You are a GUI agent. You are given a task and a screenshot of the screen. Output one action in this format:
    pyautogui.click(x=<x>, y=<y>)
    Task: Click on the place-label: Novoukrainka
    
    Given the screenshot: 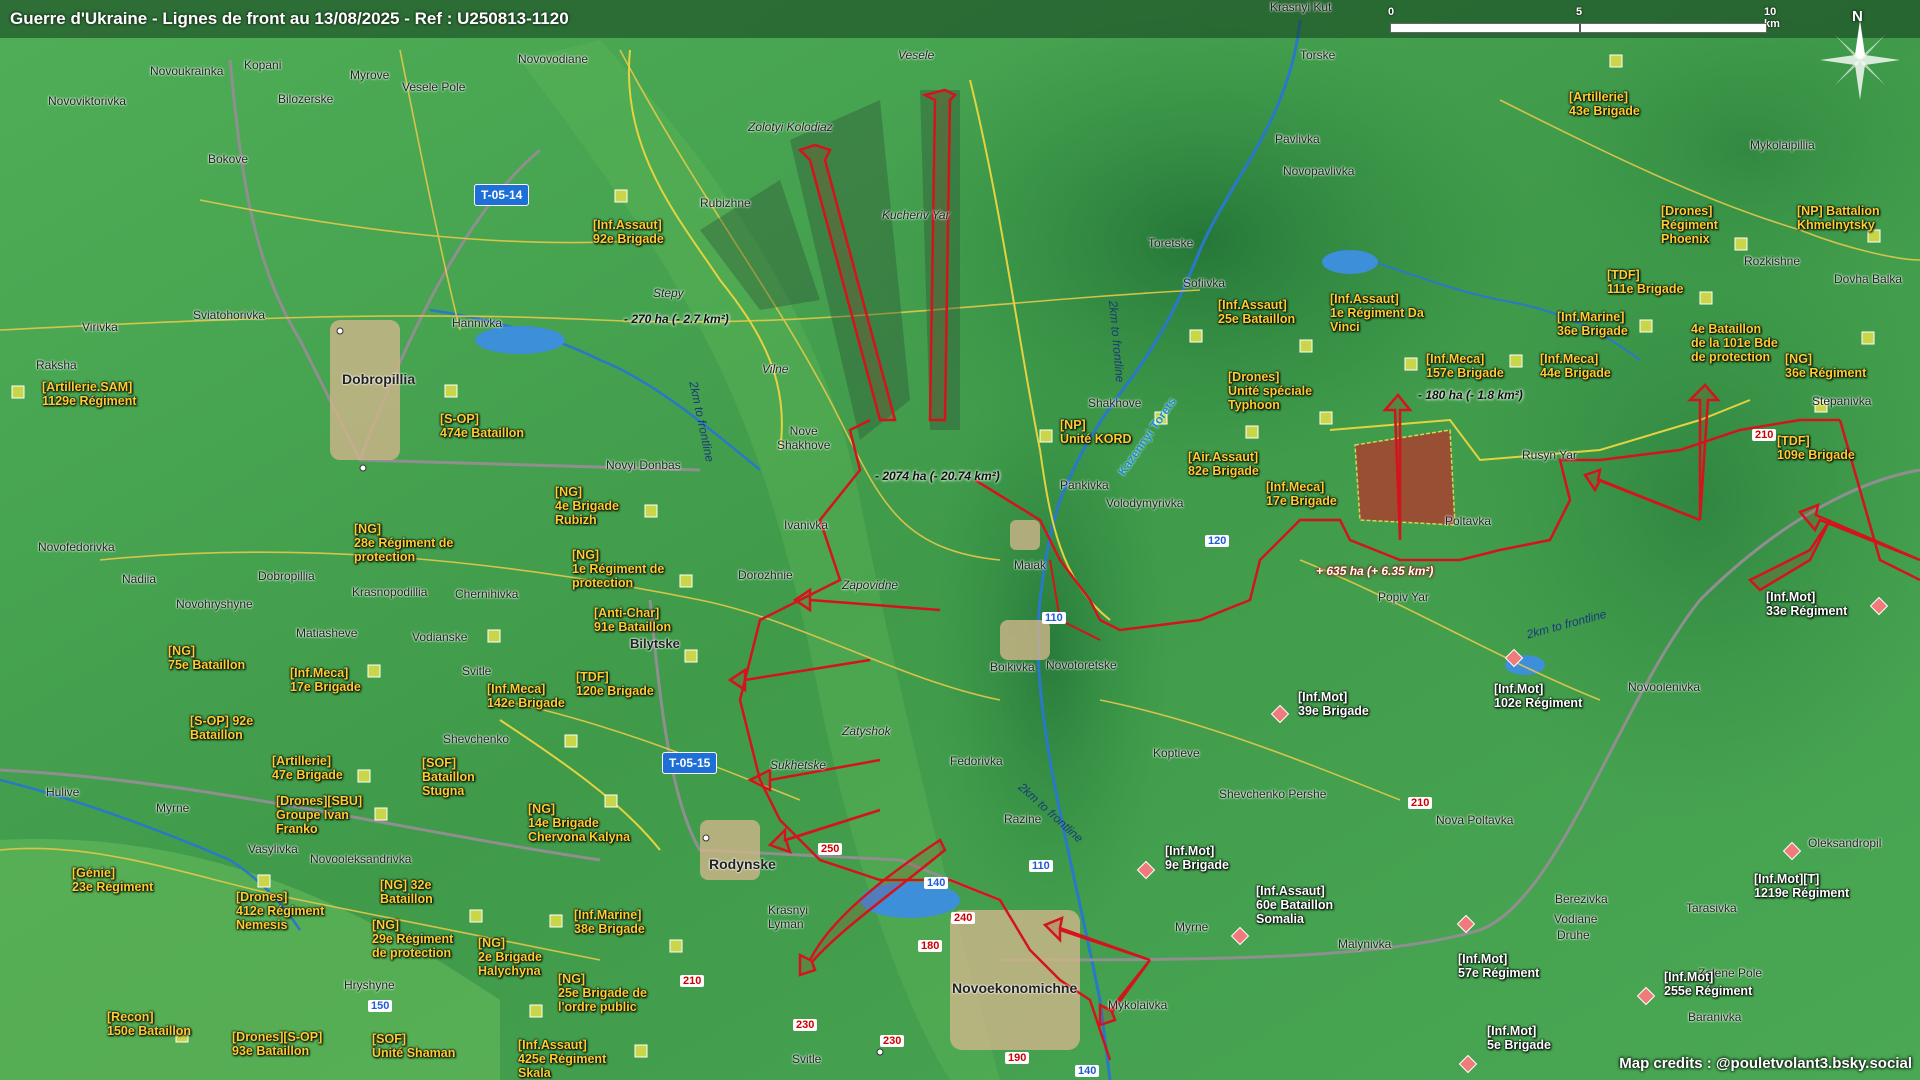 What is the action you would take?
    pyautogui.click(x=187, y=71)
    